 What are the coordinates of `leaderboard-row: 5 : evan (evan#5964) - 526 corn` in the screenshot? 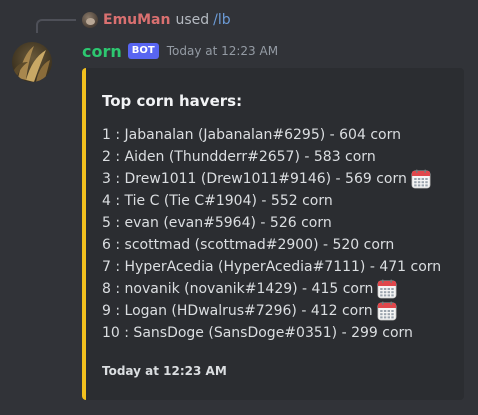 It's located at (275, 223).